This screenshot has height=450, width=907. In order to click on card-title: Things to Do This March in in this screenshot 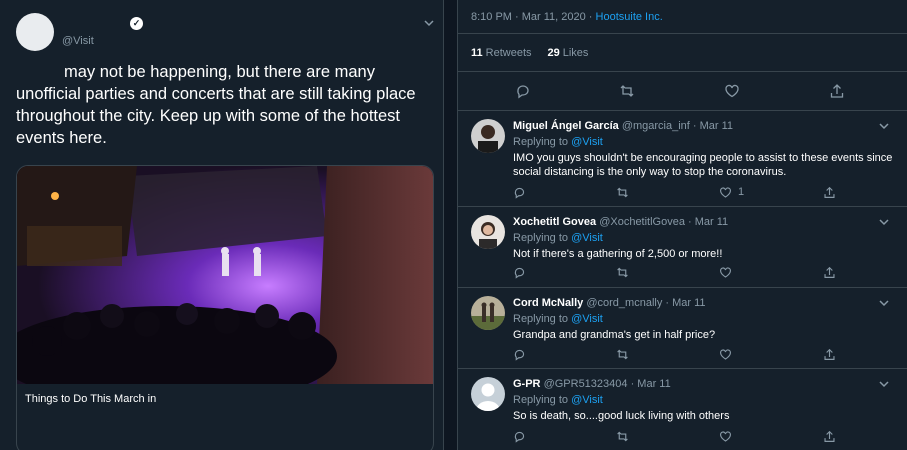, I will do `click(91, 399)`.